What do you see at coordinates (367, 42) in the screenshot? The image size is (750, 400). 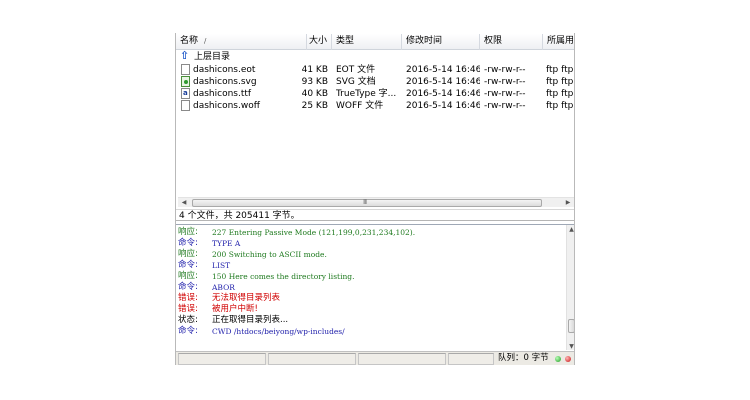 I see `column-type: 类型` at bounding box center [367, 42].